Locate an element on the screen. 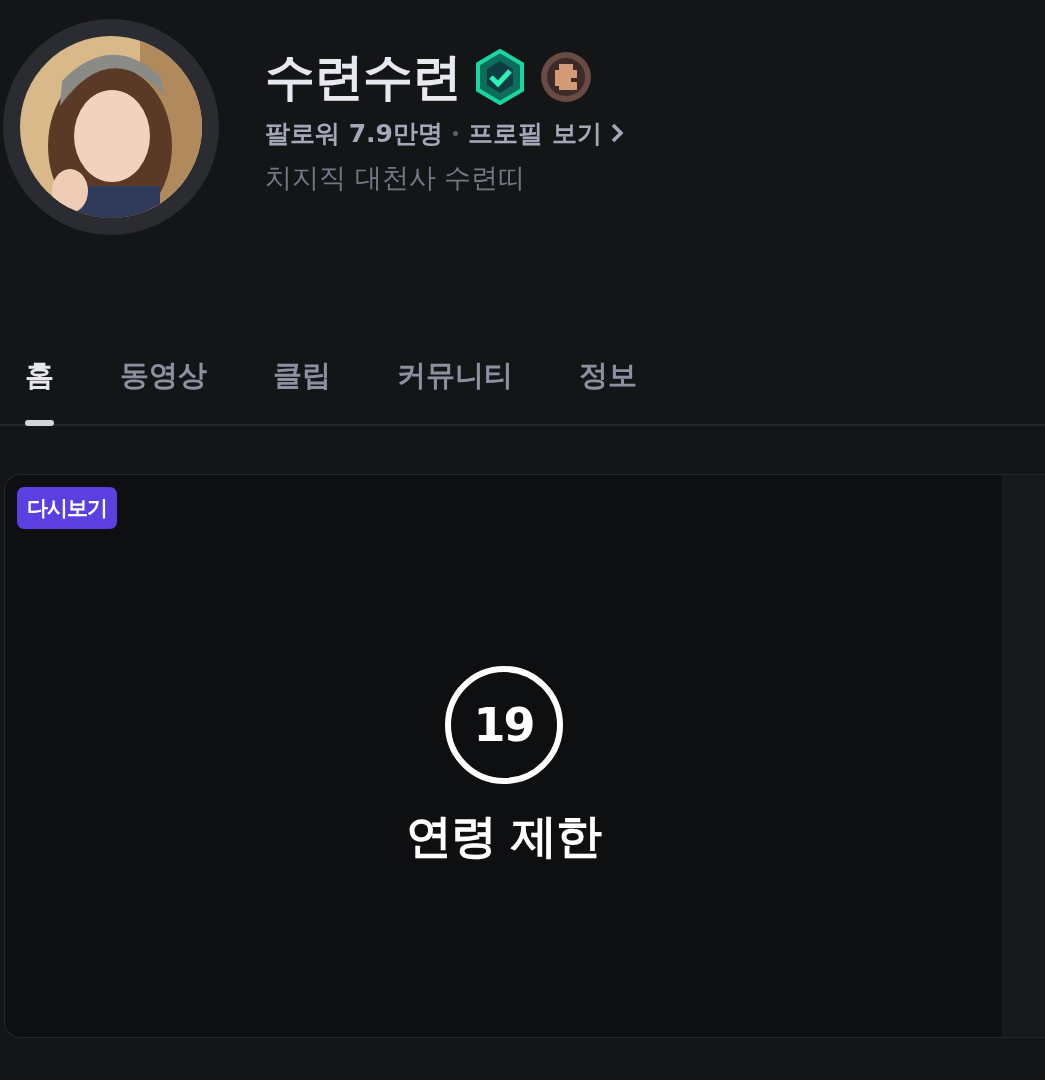 The width and height of the screenshot is (1045, 1080). separator-dot is located at coordinates (455, 133).